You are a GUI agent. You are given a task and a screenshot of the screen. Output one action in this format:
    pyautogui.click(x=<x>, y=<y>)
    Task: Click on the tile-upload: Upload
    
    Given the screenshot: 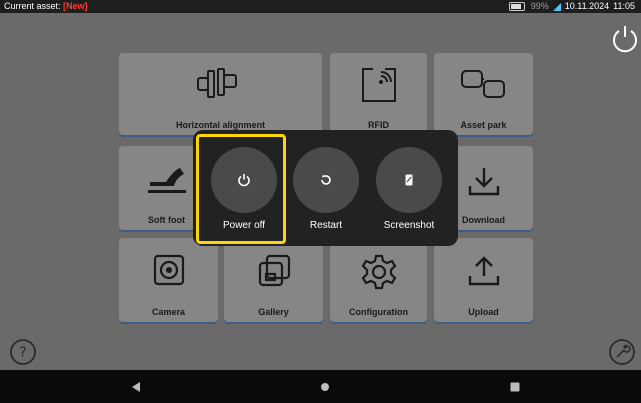 What is the action you would take?
    pyautogui.click(x=483, y=280)
    